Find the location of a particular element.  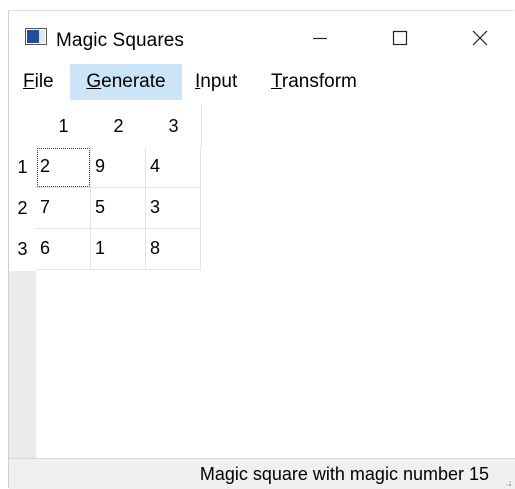

menu-generate: Generate is located at coordinates (126, 82).